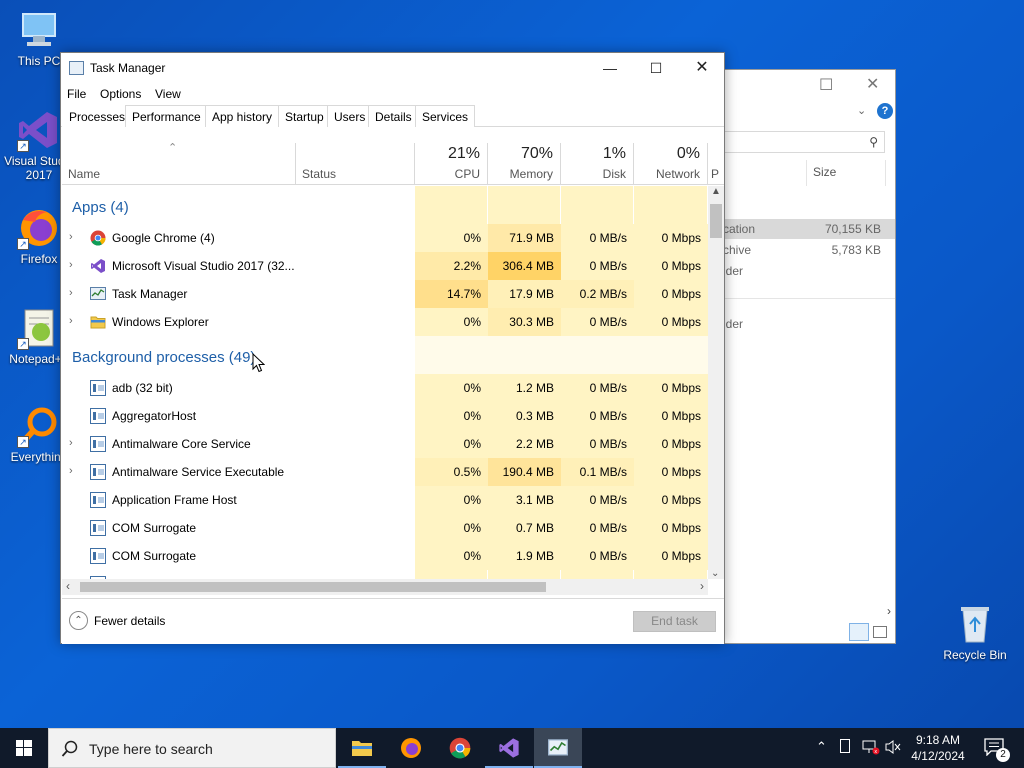  What do you see at coordinates (872, 84) in the screenshot?
I see `close-icon: ✕` at bounding box center [872, 84].